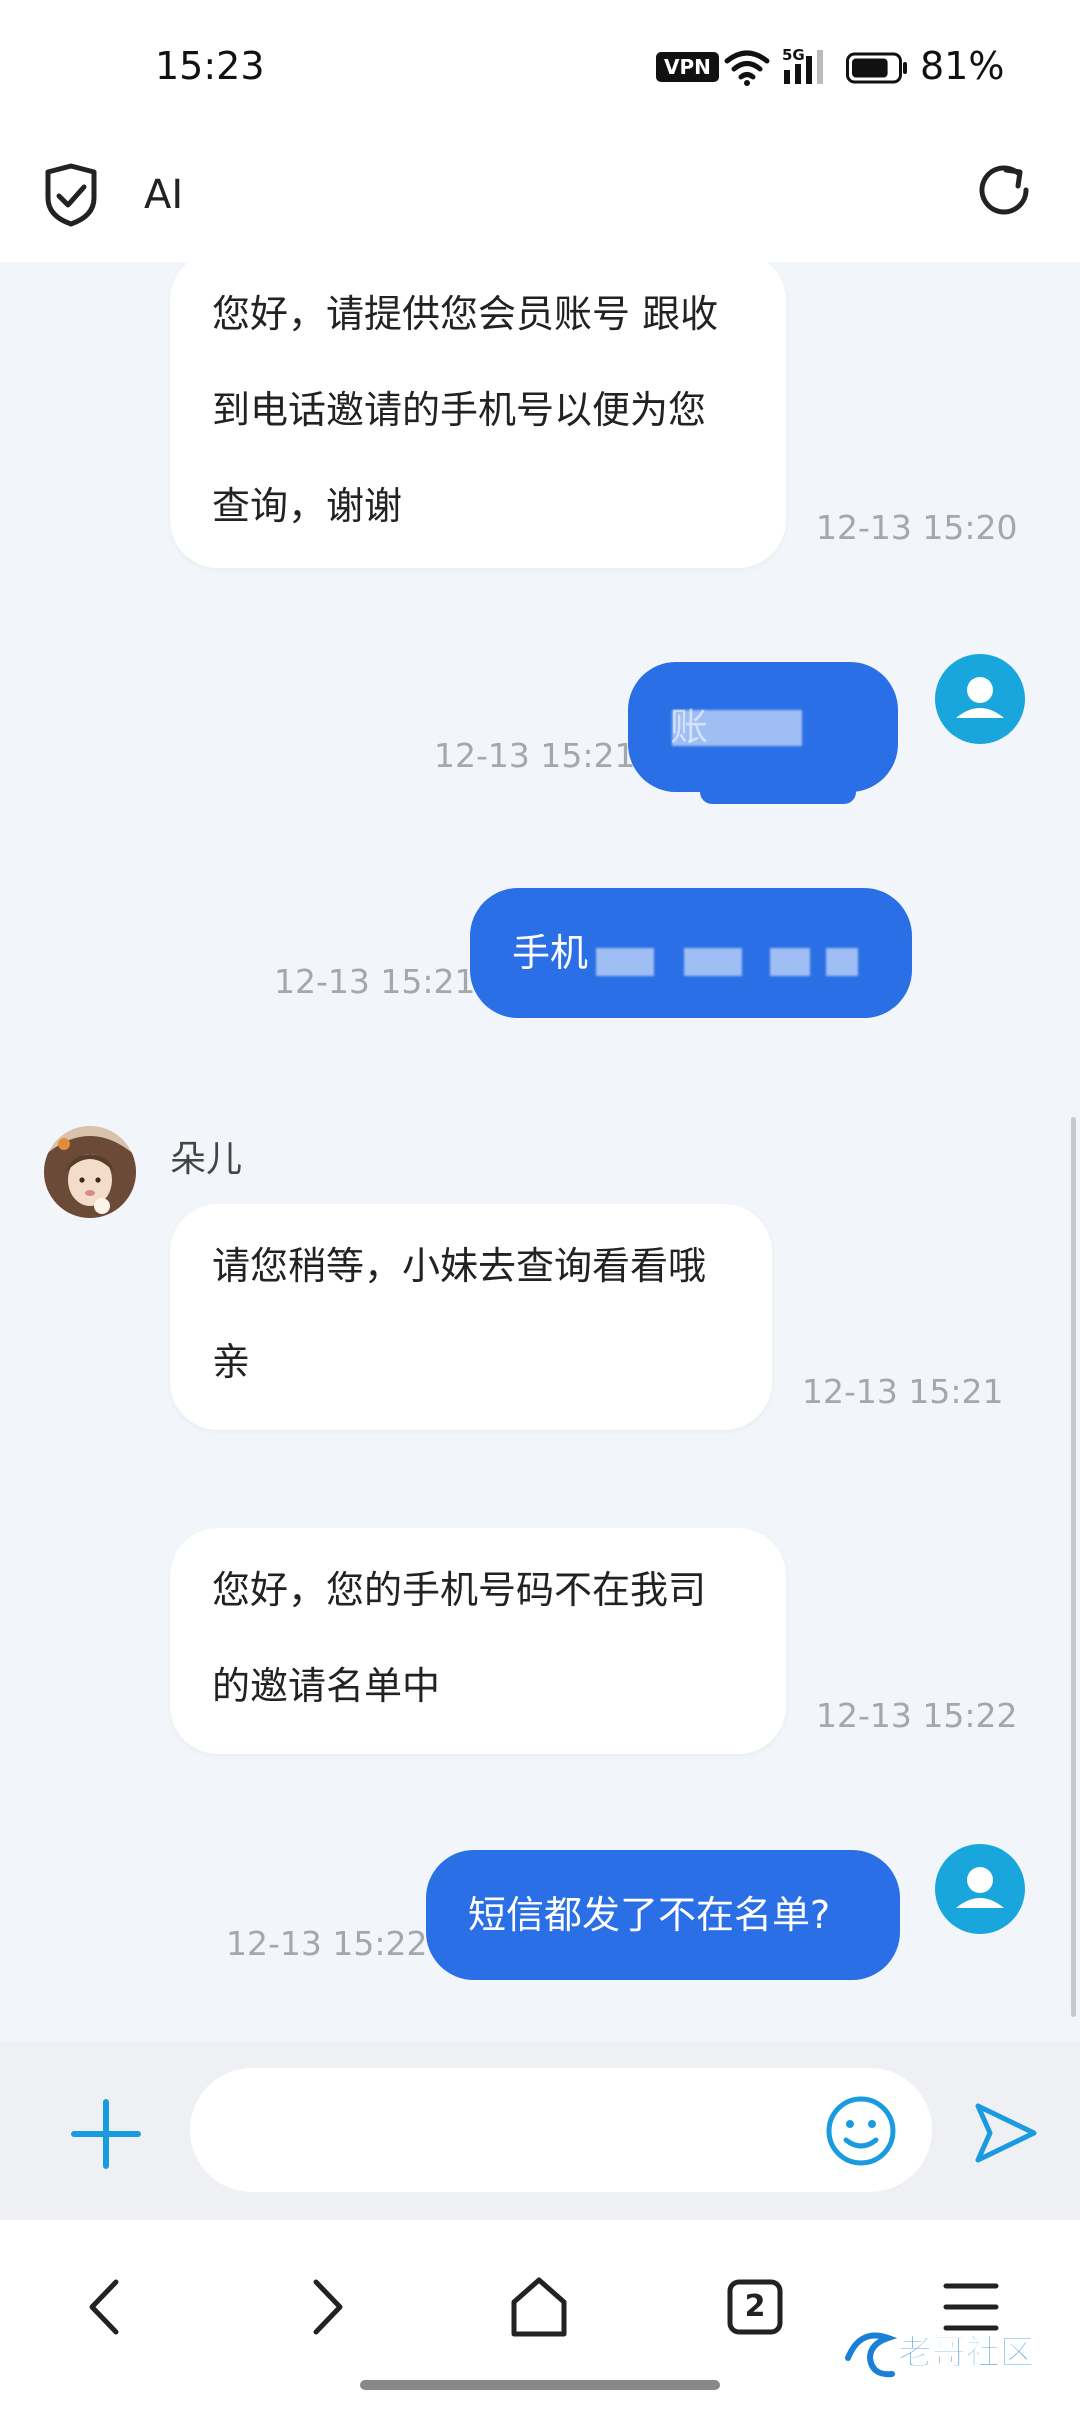  Describe the element at coordinates (325, 2307) in the screenshot. I see `forward-icon` at that location.